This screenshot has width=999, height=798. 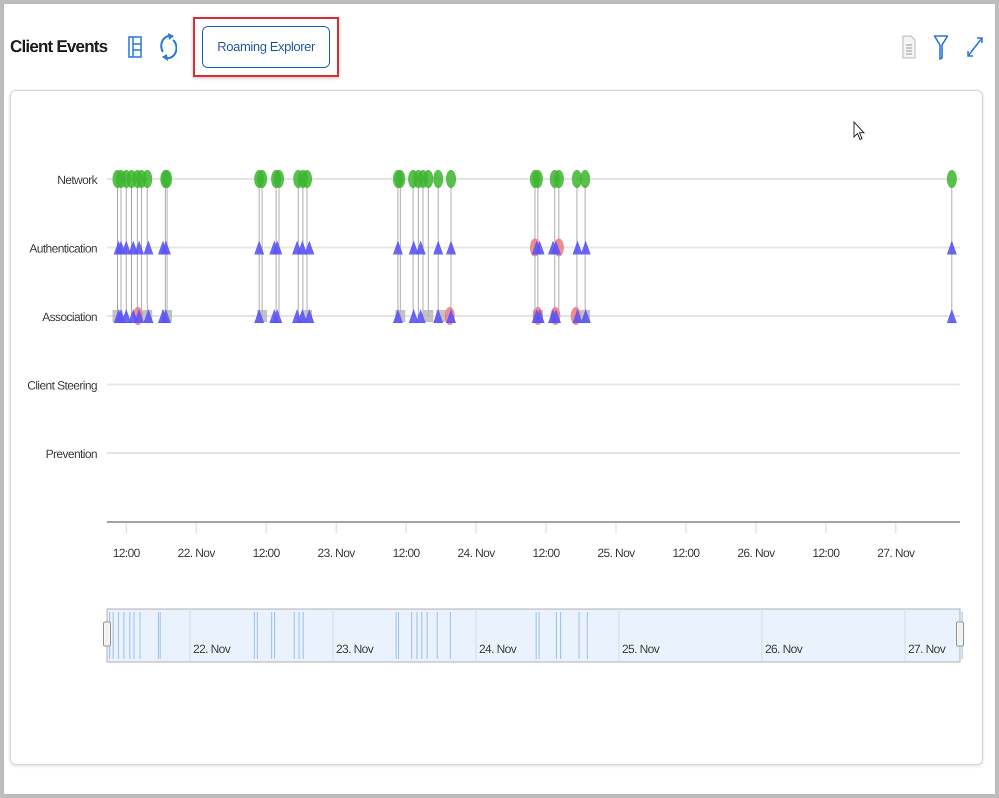 I want to click on page-title: Client Events, so click(x=59, y=47).